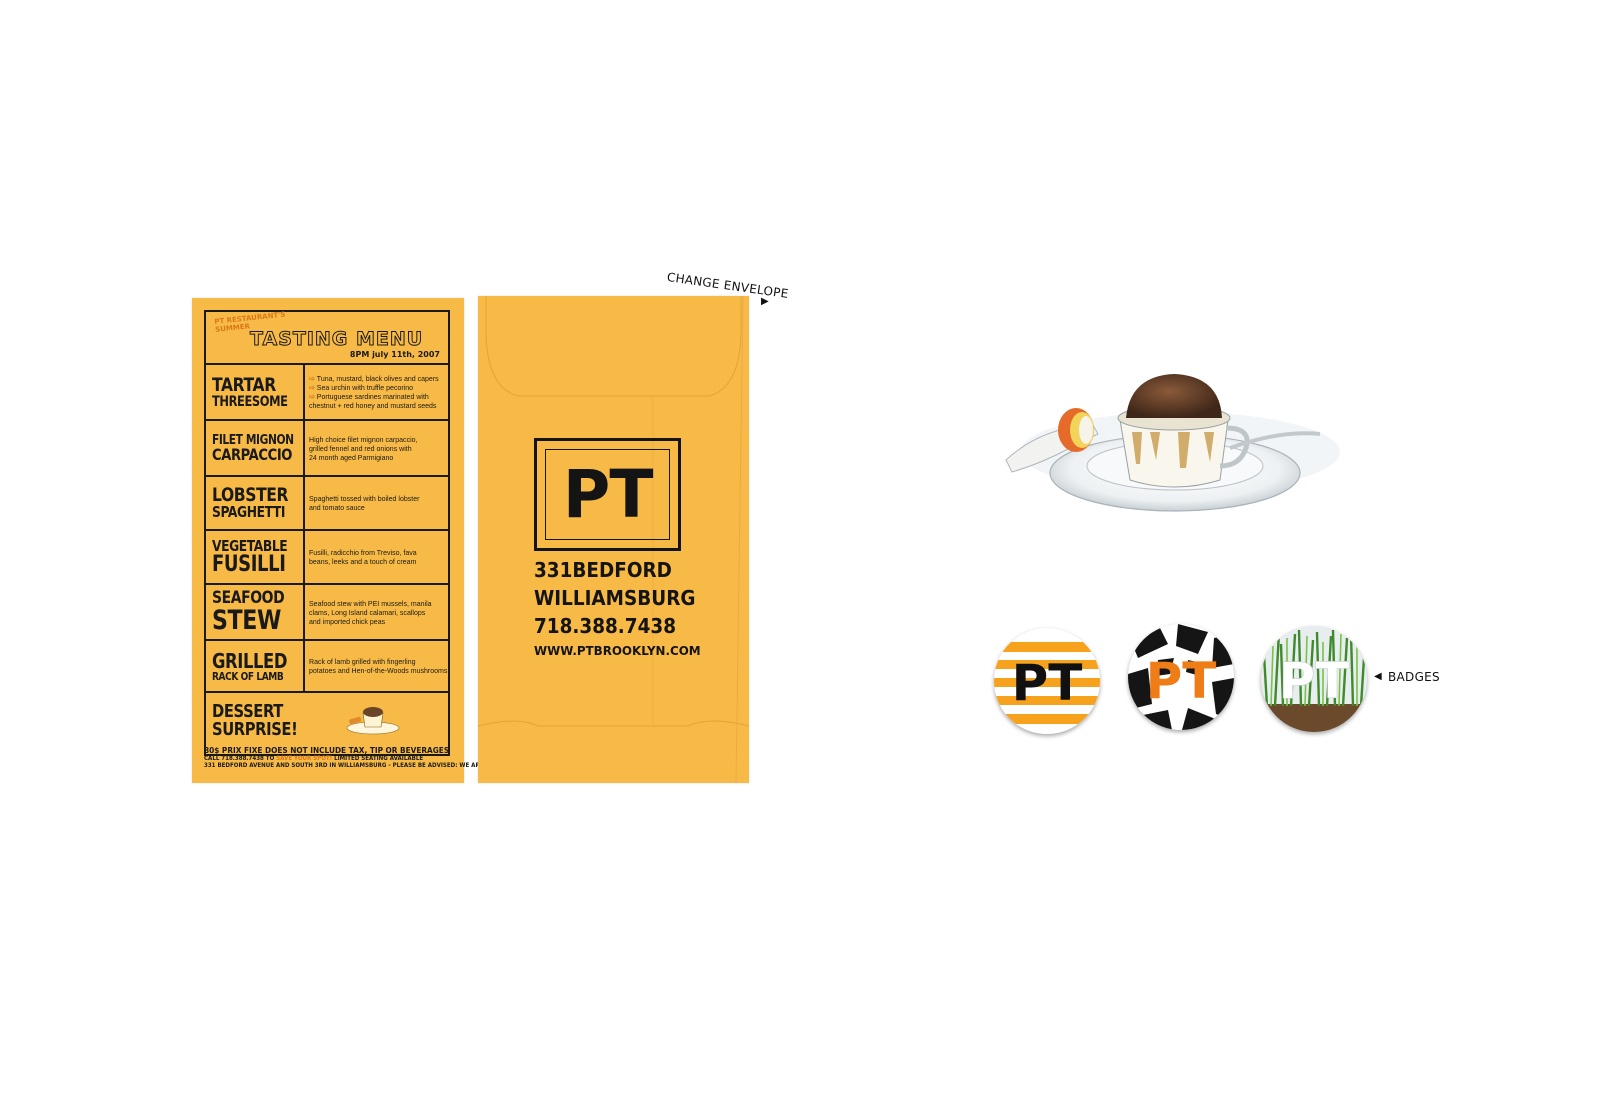  What do you see at coordinates (246, 620) in the screenshot?
I see `dish-name-line: STEW` at bounding box center [246, 620].